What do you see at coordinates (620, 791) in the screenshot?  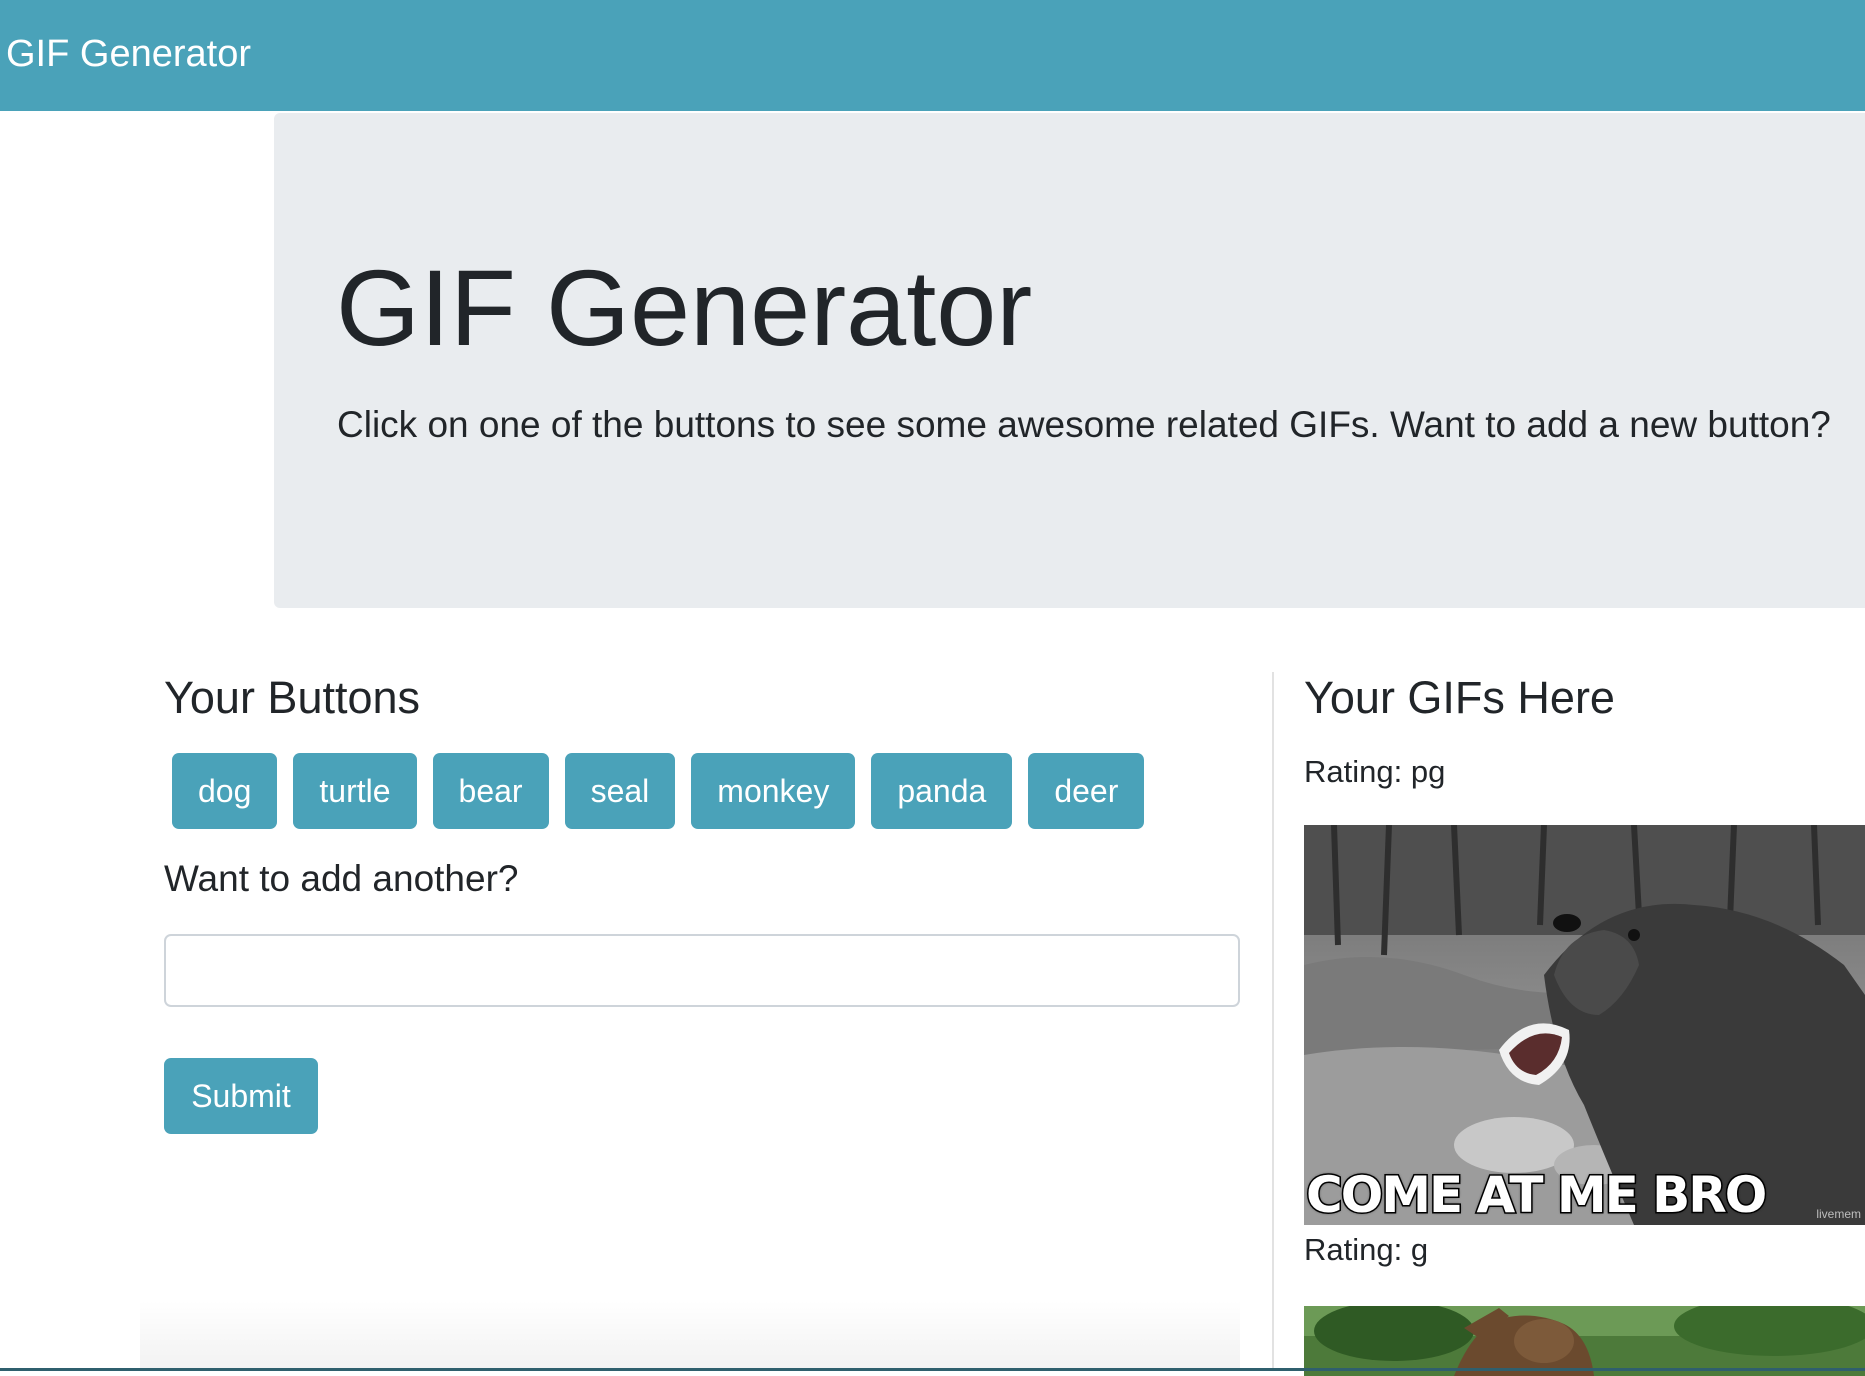 I see `topic-button-seal: seal` at bounding box center [620, 791].